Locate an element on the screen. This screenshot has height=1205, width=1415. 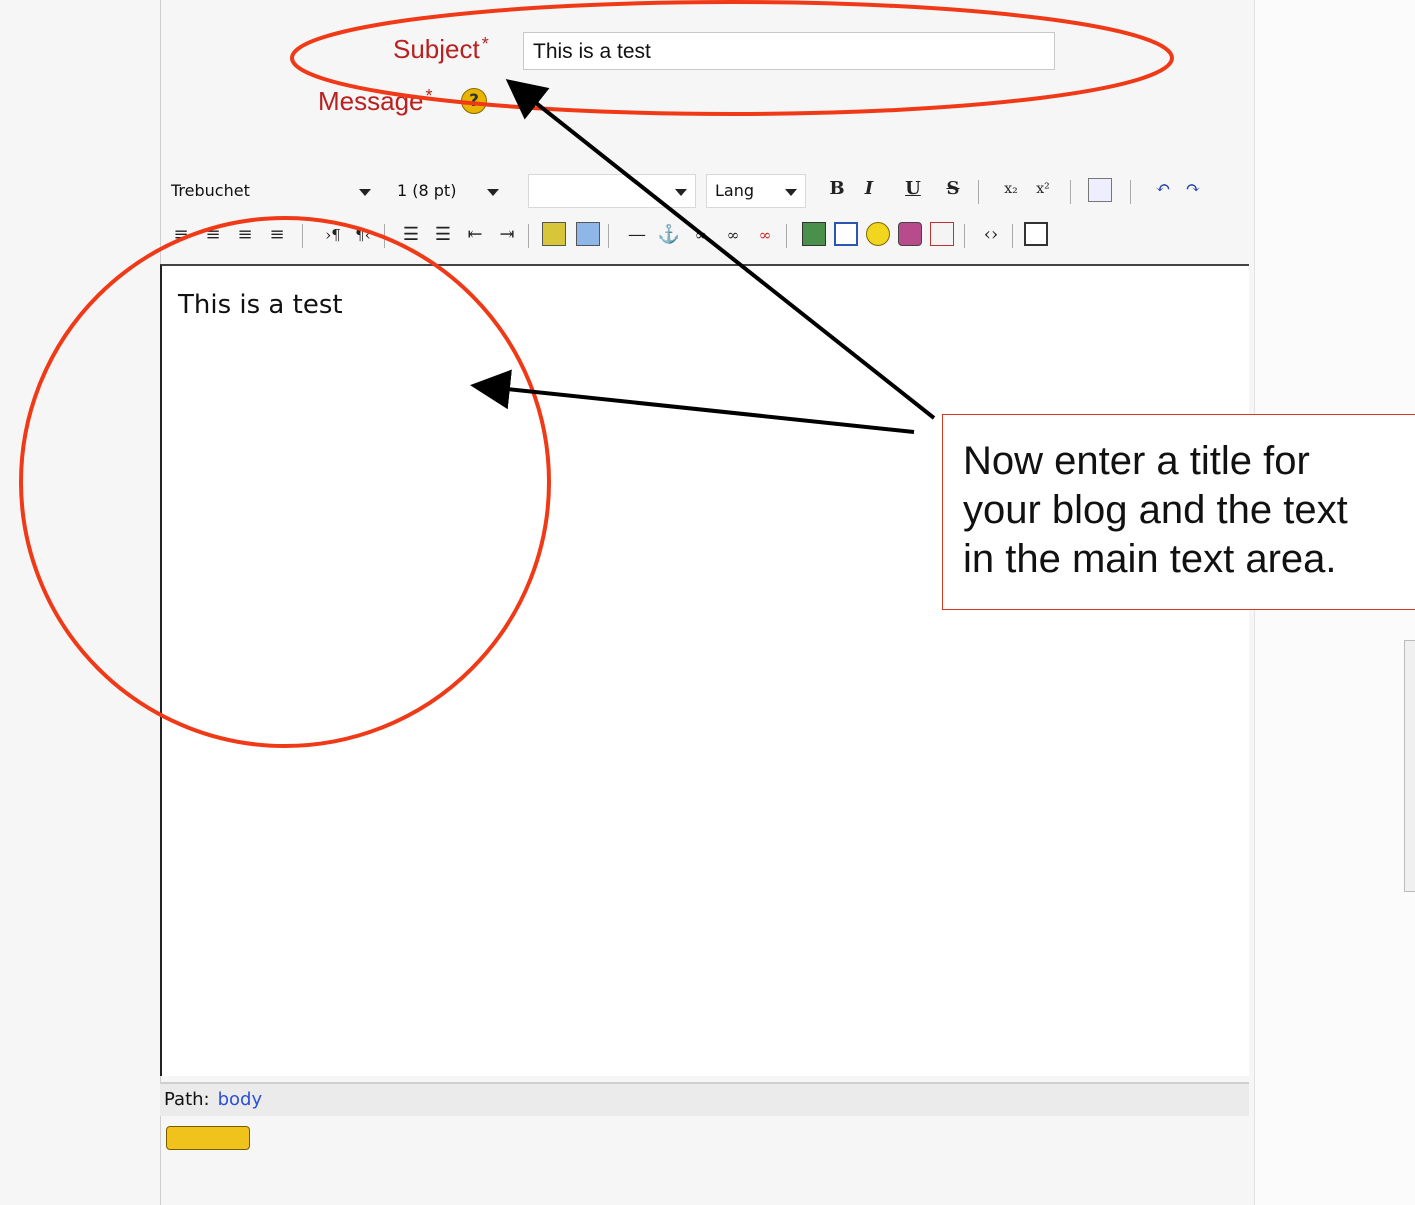
callout-line: Now enter a title for is located at coordinates (1136, 461).